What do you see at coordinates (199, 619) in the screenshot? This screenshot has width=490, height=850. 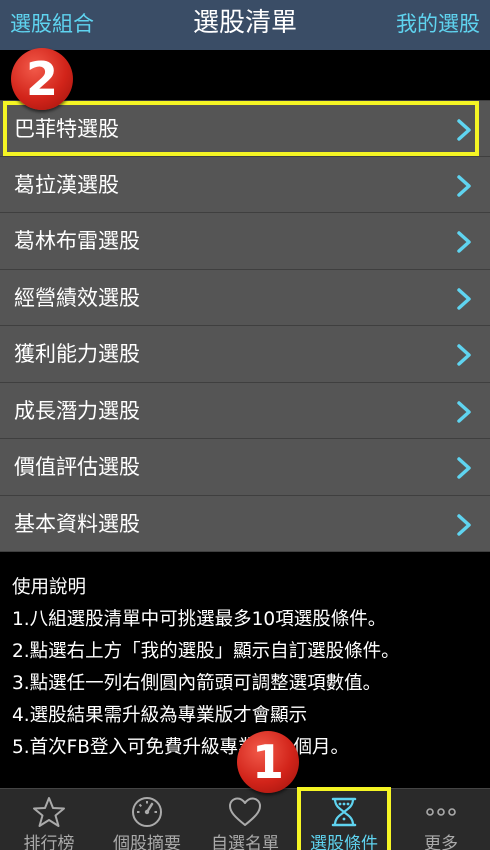 I see `instruction-line: 1.八組選股清單中可挑選最多10項選股條件。` at bounding box center [199, 619].